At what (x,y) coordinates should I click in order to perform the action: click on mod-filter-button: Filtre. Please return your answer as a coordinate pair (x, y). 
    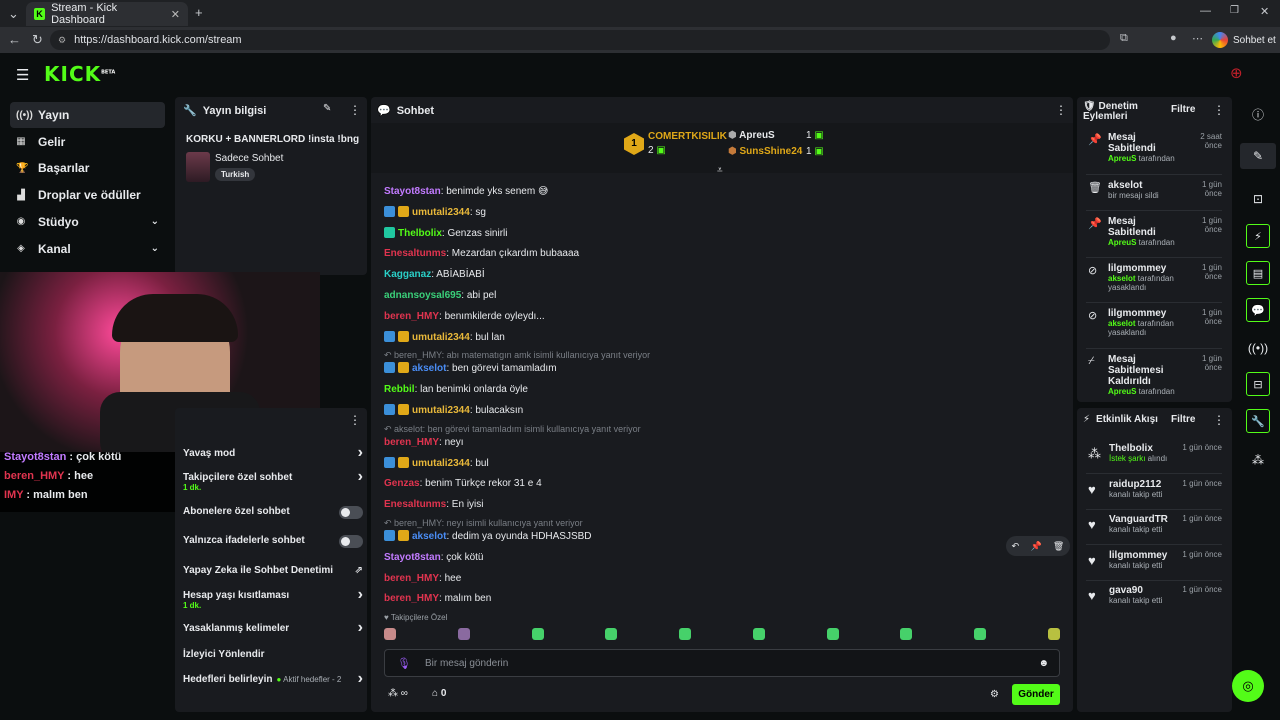
    Looking at the image, I should click on (1183, 109).